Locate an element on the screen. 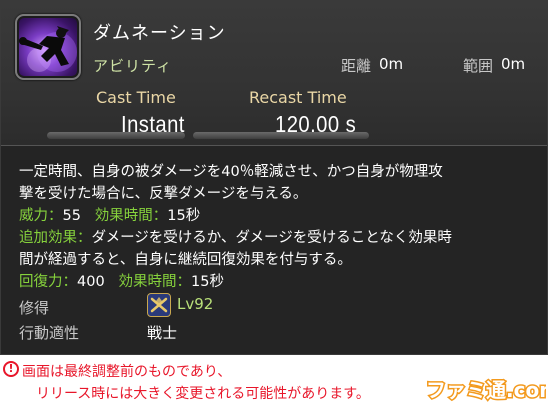  damnation-icon is located at coordinates (48, 47).